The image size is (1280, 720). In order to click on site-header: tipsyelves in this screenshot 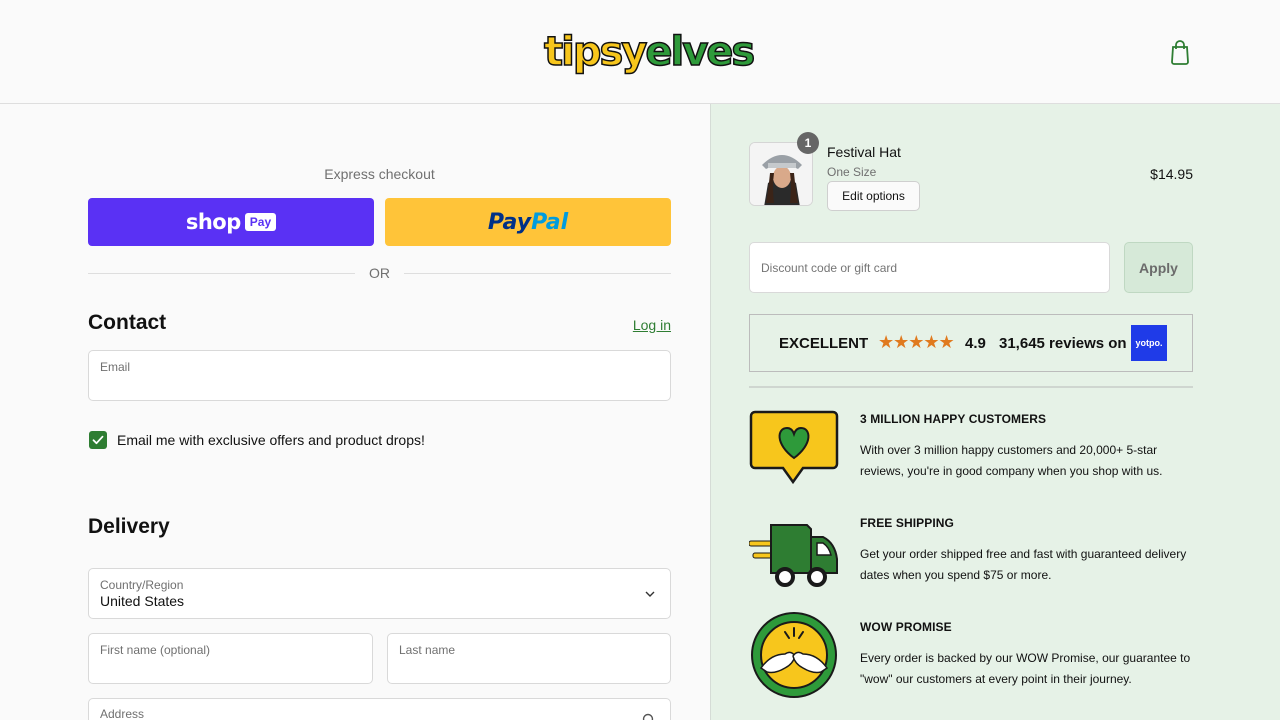, I will do `click(640, 52)`.